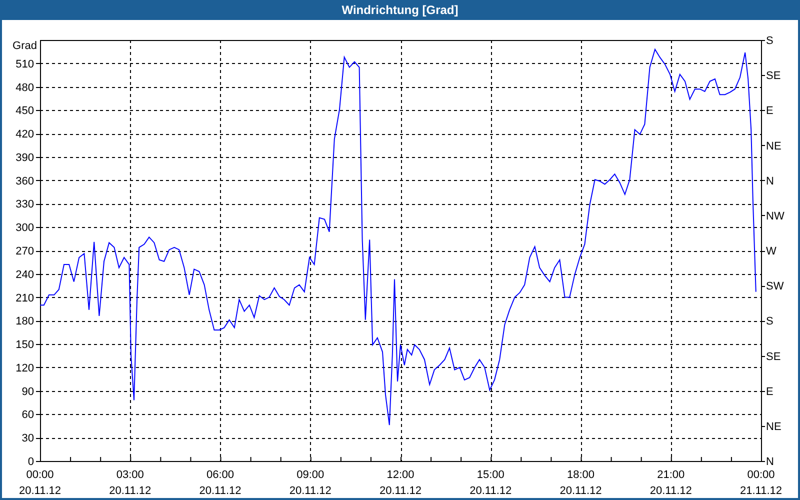  Describe the element at coordinates (25, 345) in the screenshot. I see `y-tick-label: 150` at that location.